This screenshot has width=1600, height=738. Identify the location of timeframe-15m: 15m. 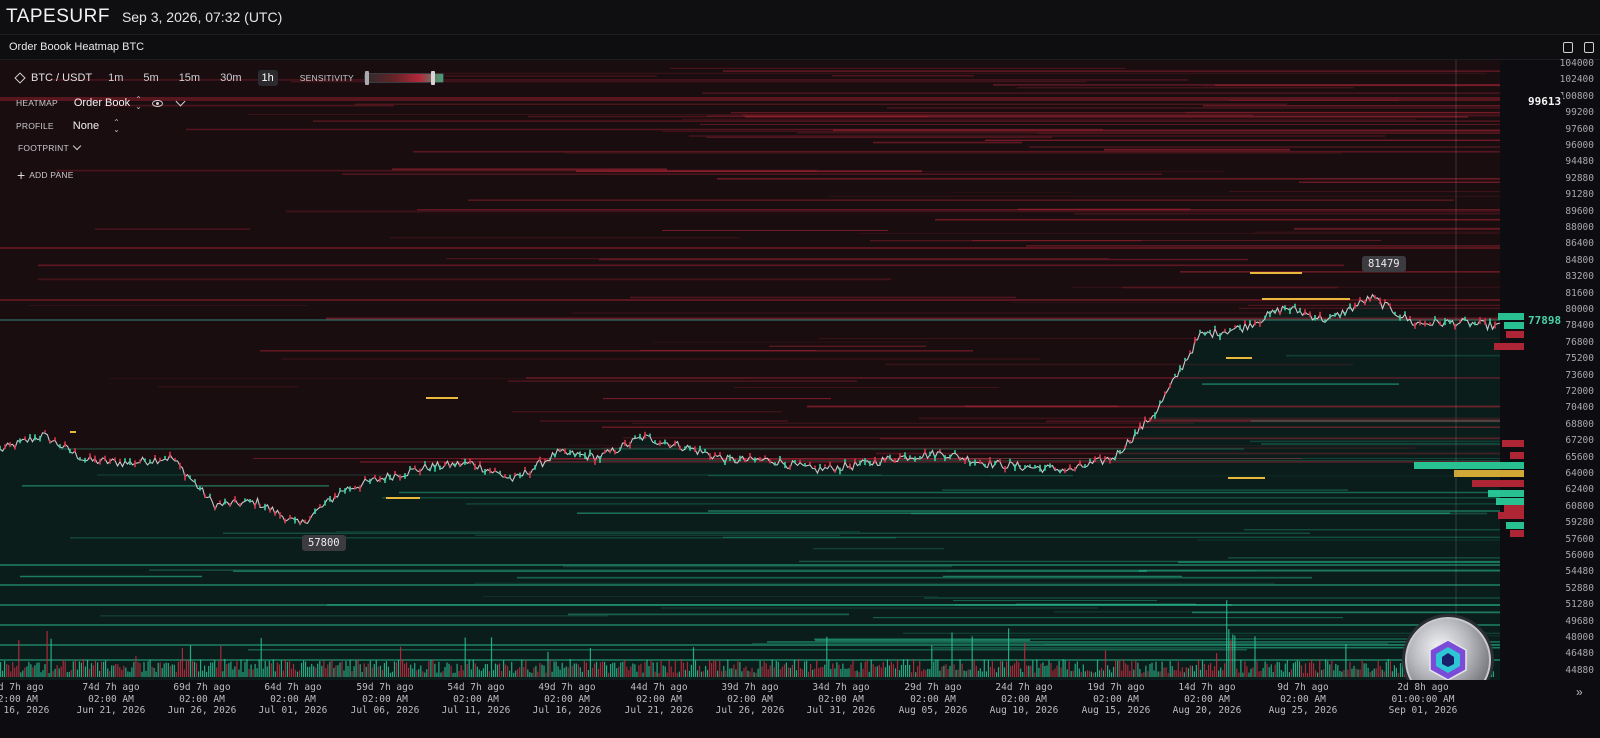
(189, 78).